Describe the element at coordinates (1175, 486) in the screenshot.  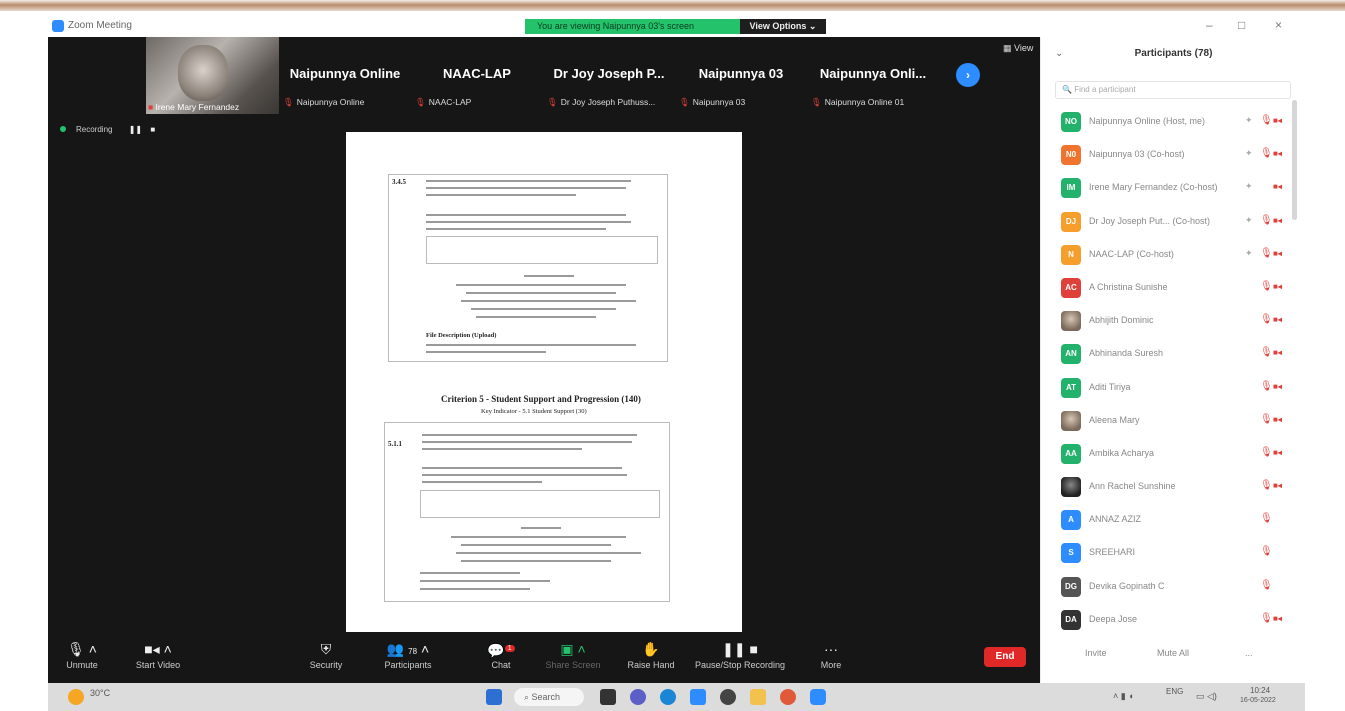
I see `participant-row: Ann Rachel Sunshine 🎙 ■◂` at that location.